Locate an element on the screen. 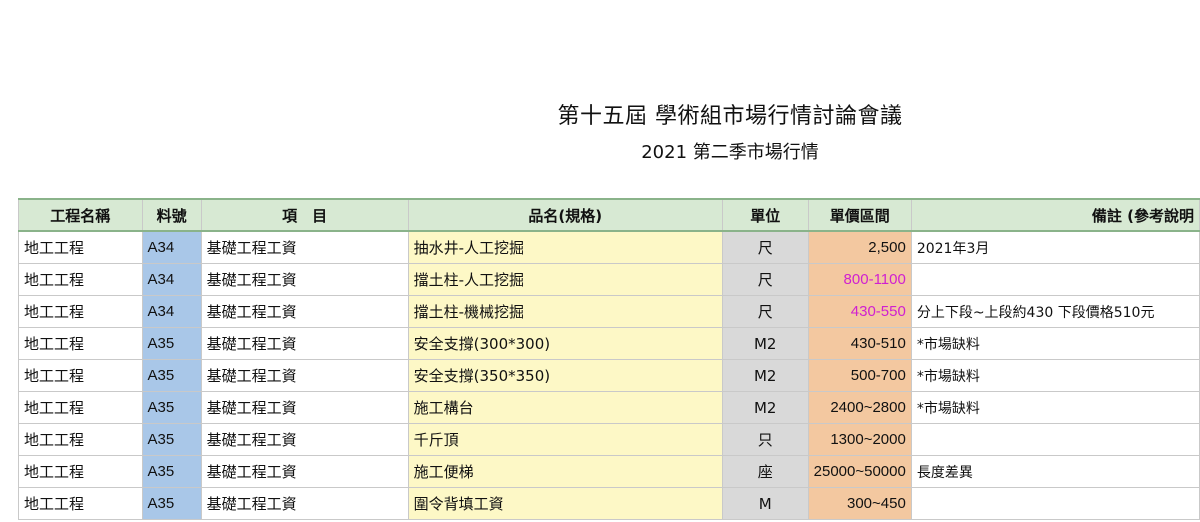 Image resolution: width=1200 pixels, height=522 pixels. column-header-price: 單價區間 is located at coordinates (859, 215).